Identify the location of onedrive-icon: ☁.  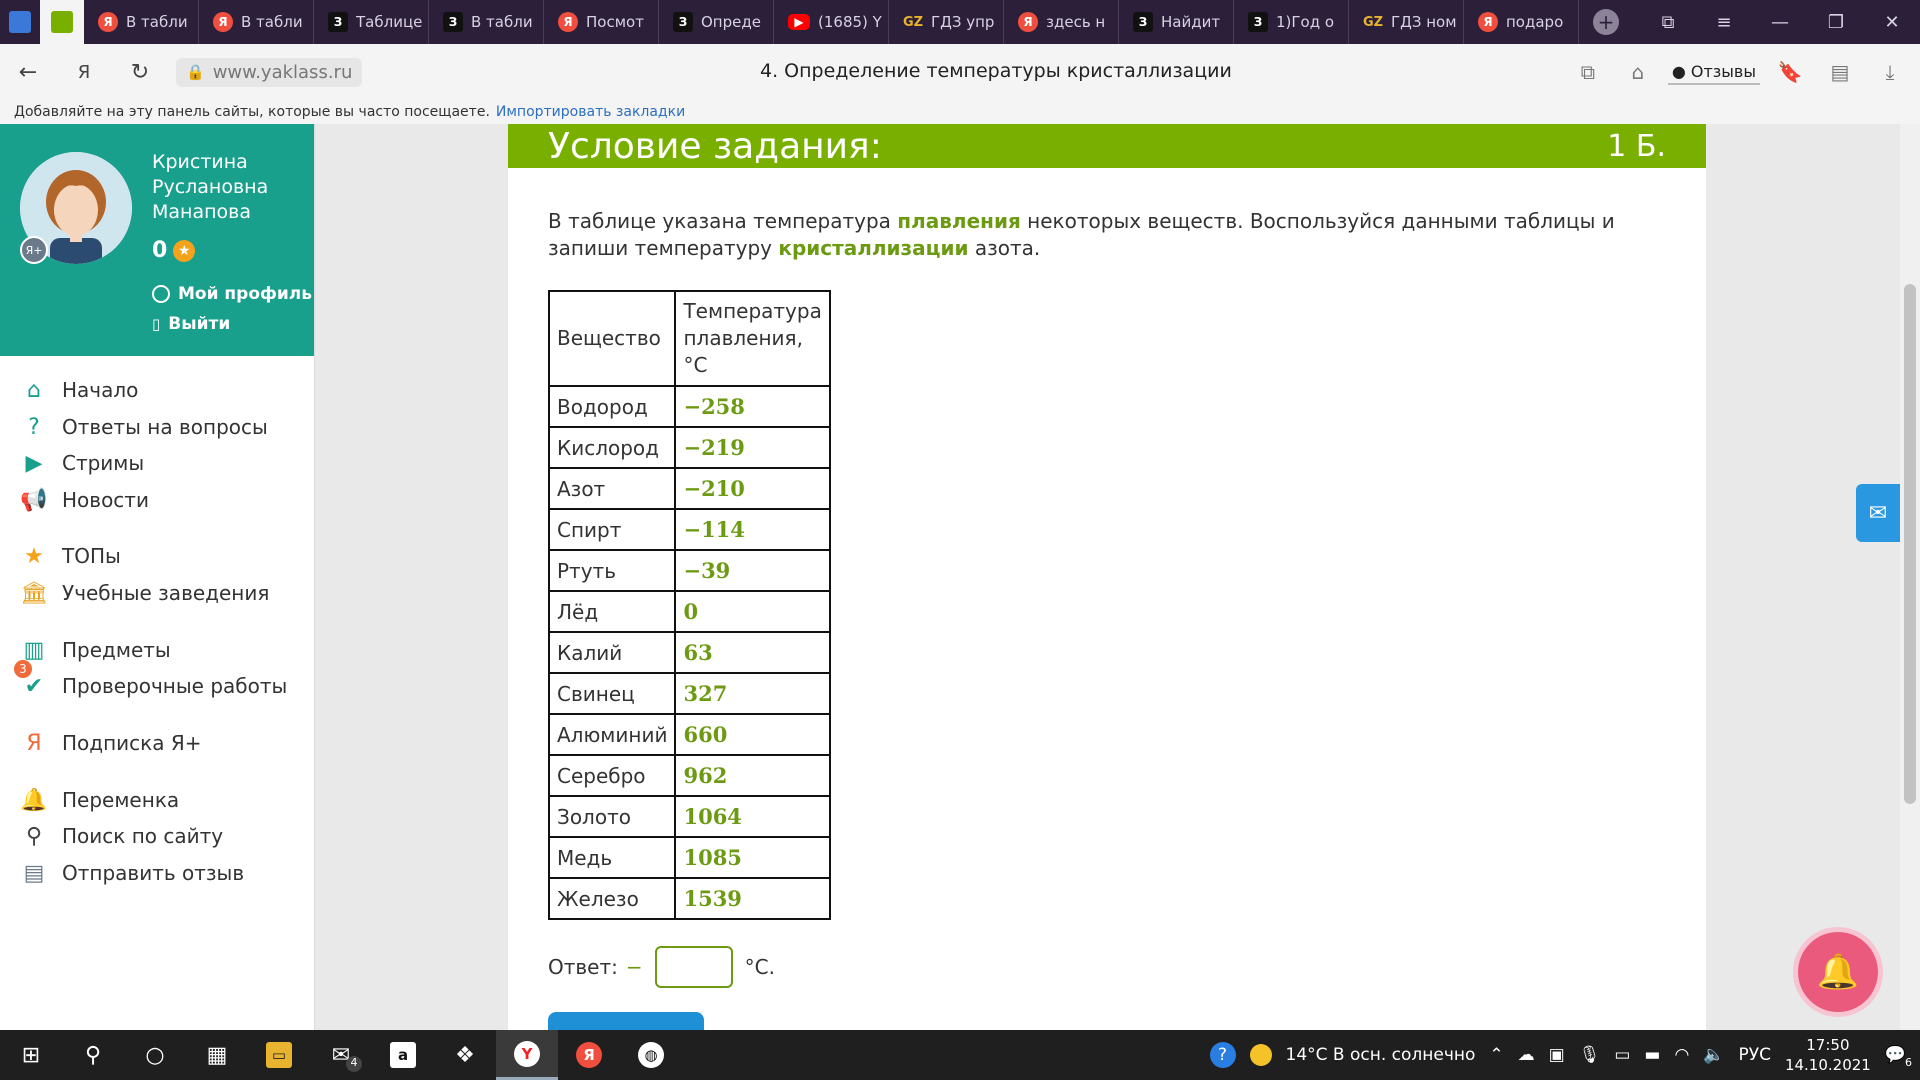
(1526, 1055).